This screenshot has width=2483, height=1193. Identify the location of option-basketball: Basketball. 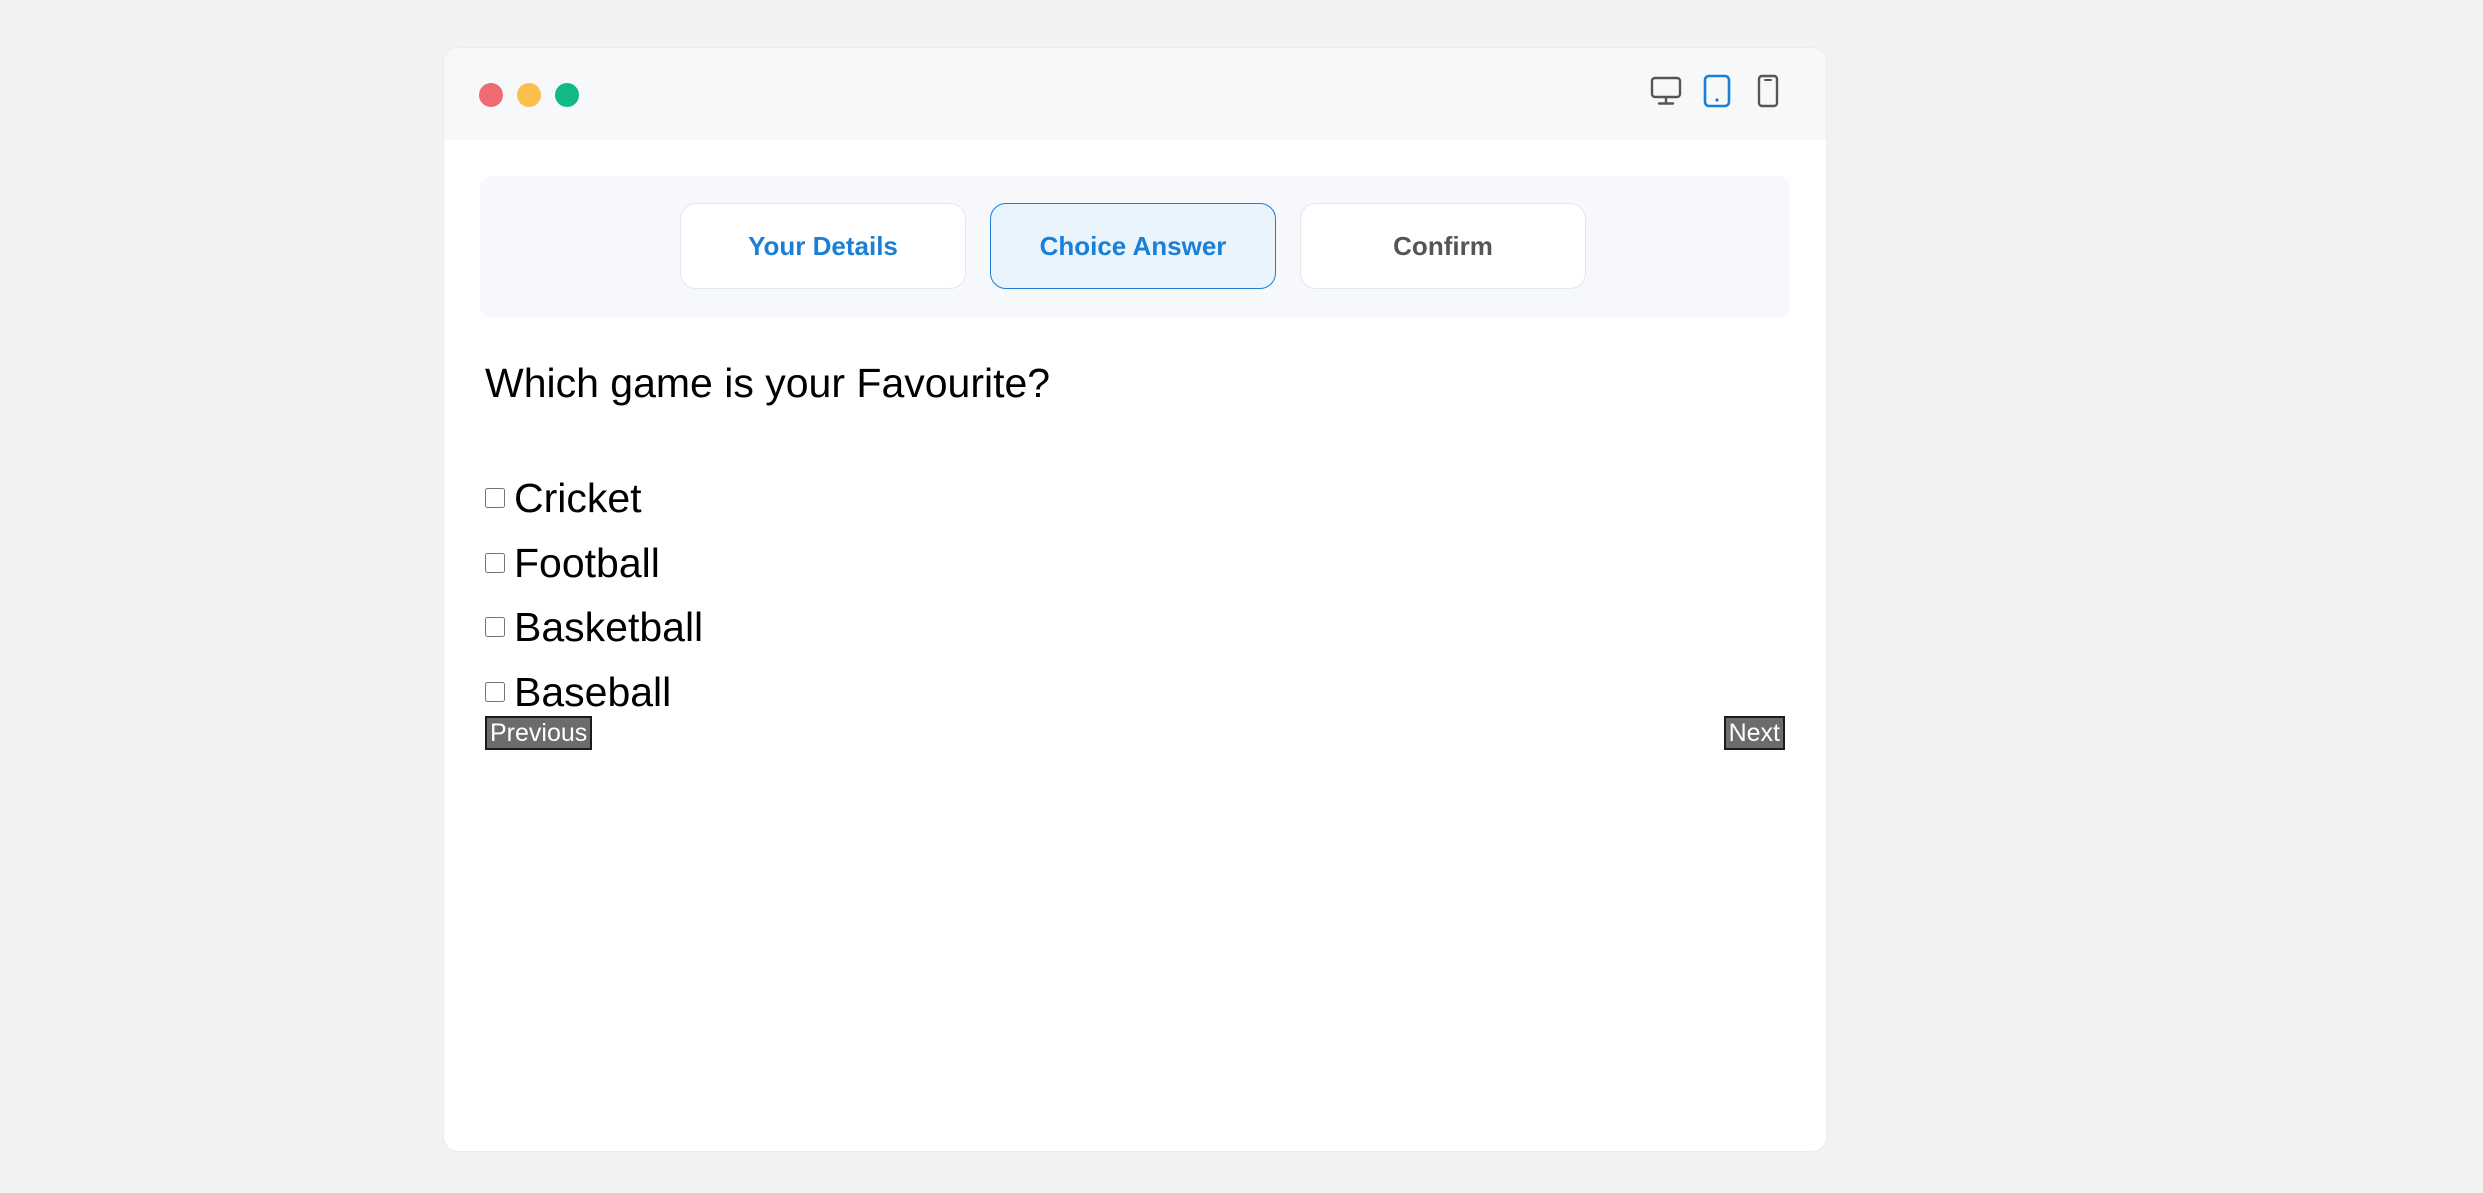
(594, 627).